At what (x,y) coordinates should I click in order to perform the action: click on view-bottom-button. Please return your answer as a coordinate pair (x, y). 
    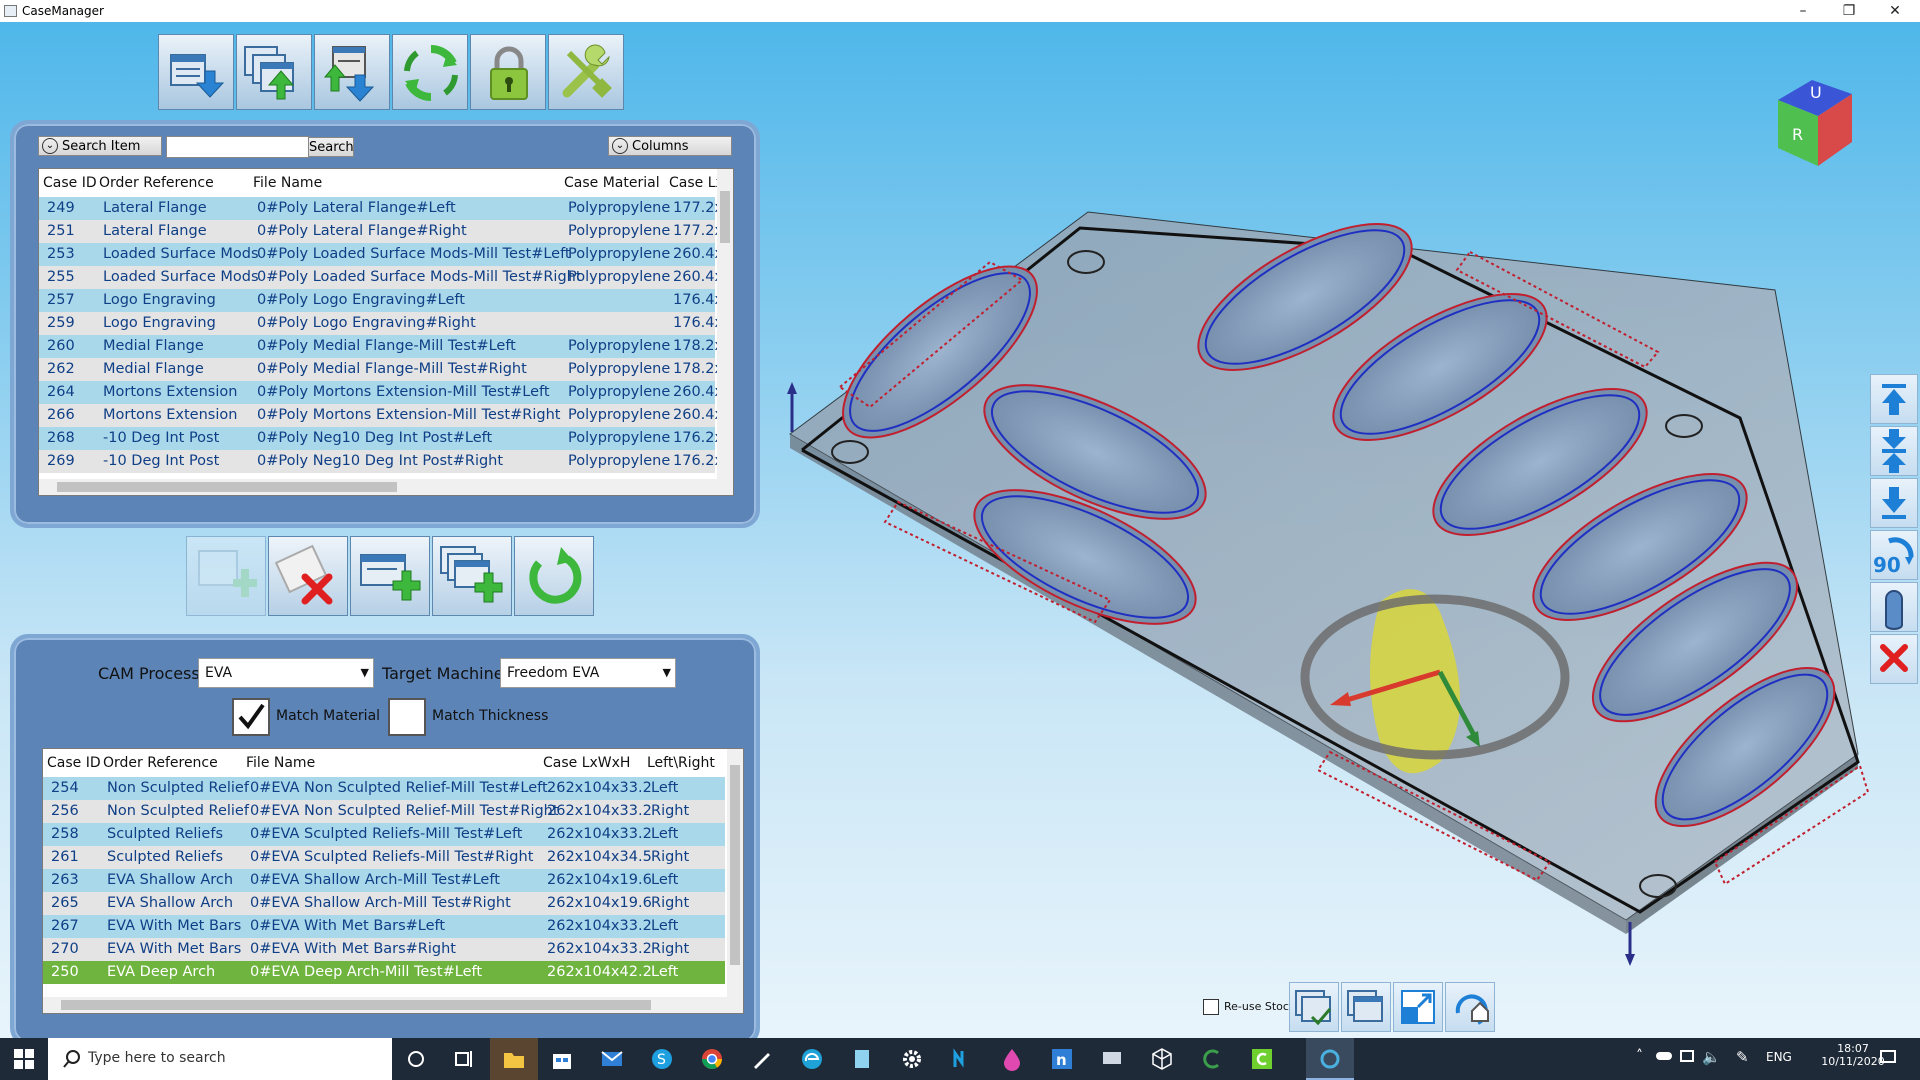
    Looking at the image, I should click on (1894, 503).